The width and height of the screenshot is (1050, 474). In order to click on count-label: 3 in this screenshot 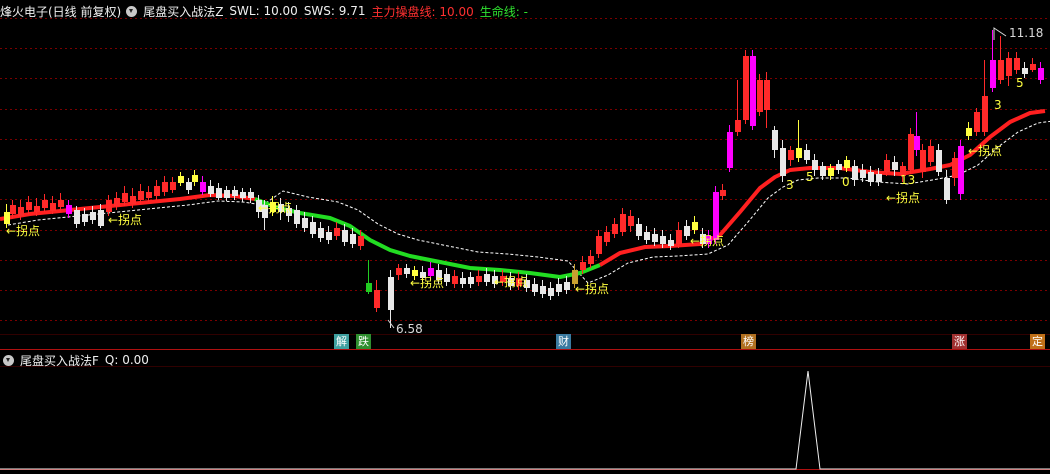, I will do `click(790, 185)`.